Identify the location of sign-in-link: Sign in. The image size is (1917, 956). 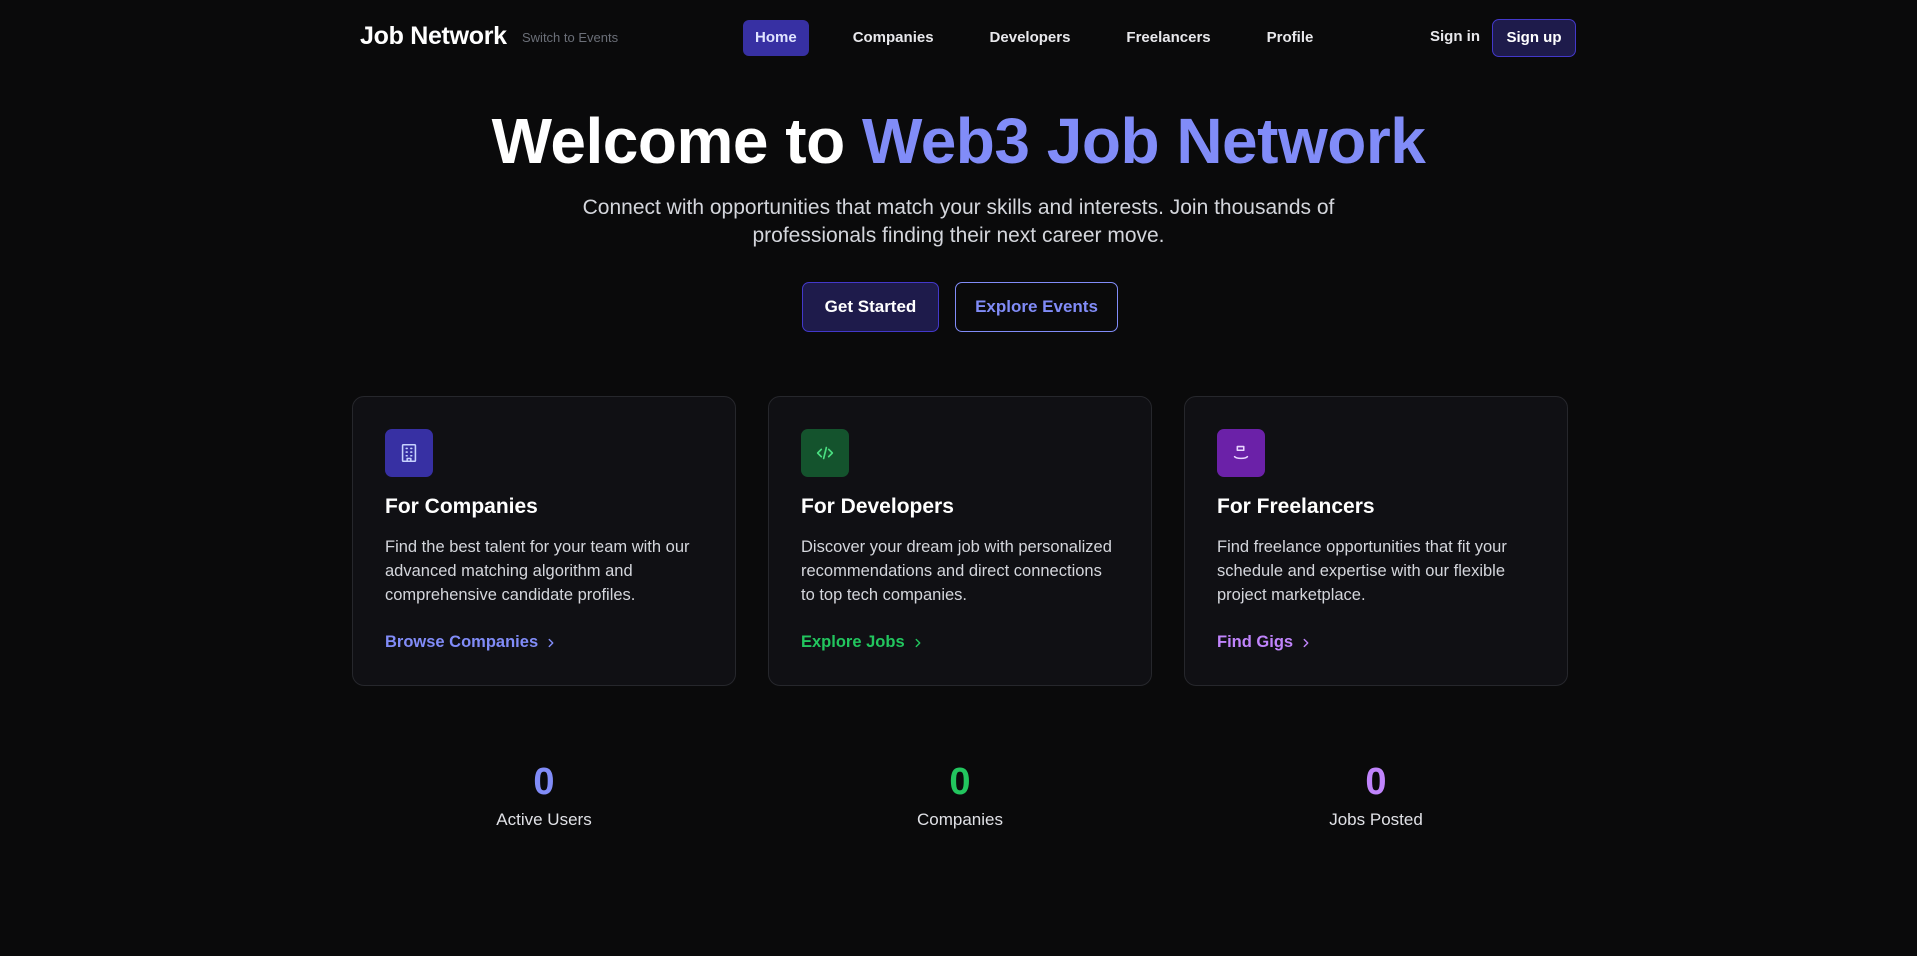
(1455, 36).